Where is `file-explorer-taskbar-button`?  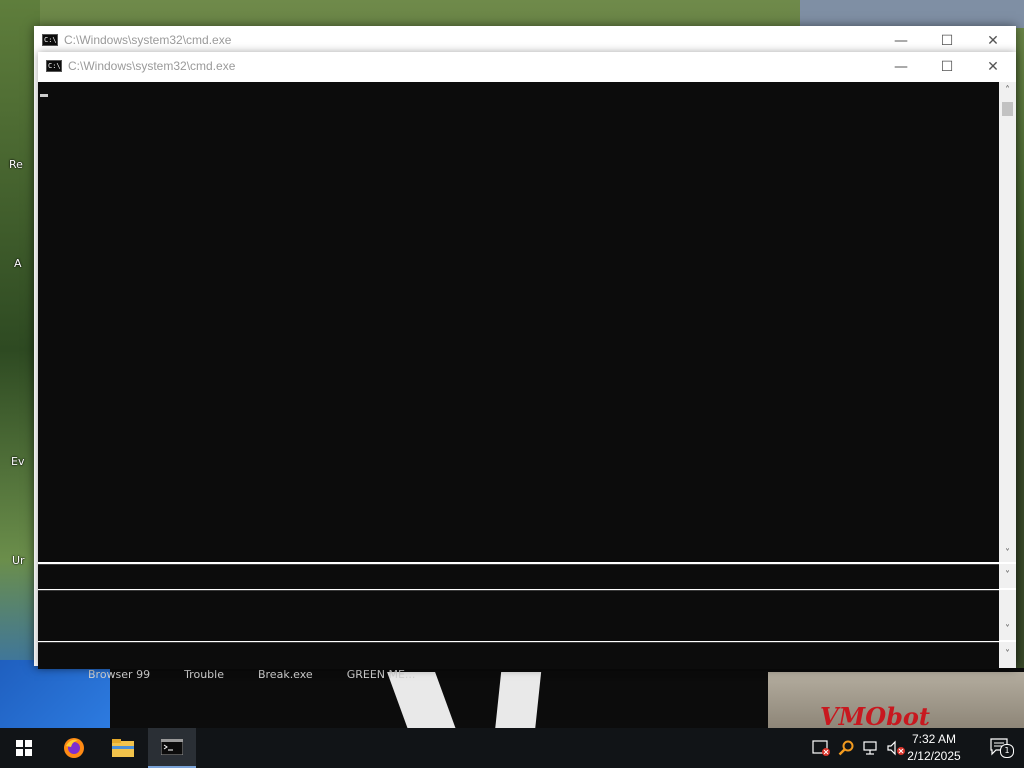
file-explorer-taskbar-button is located at coordinates (123, 748).